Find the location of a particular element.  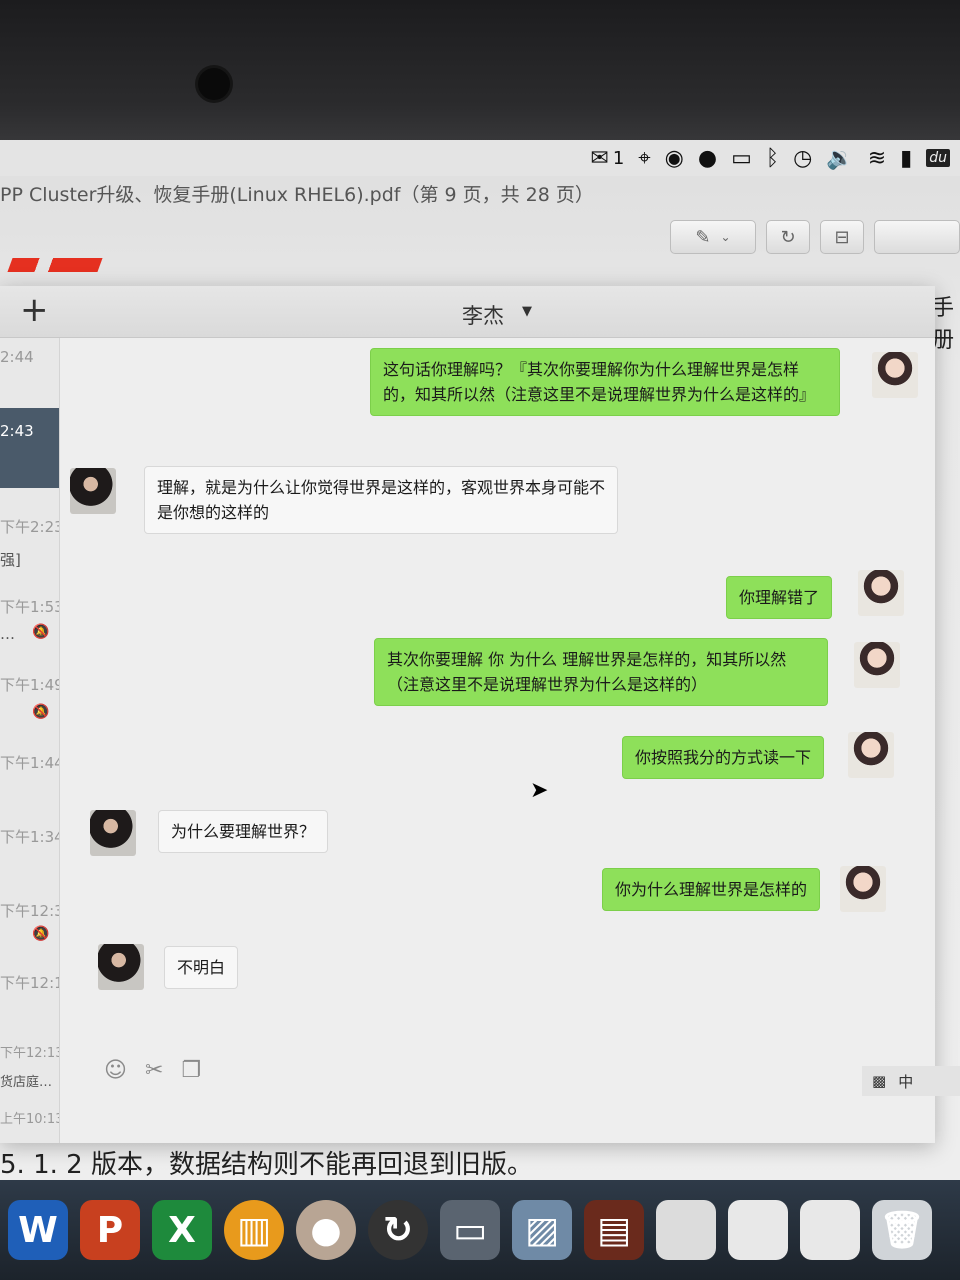

session-preview: 强] is located at coordinates (10, 560).